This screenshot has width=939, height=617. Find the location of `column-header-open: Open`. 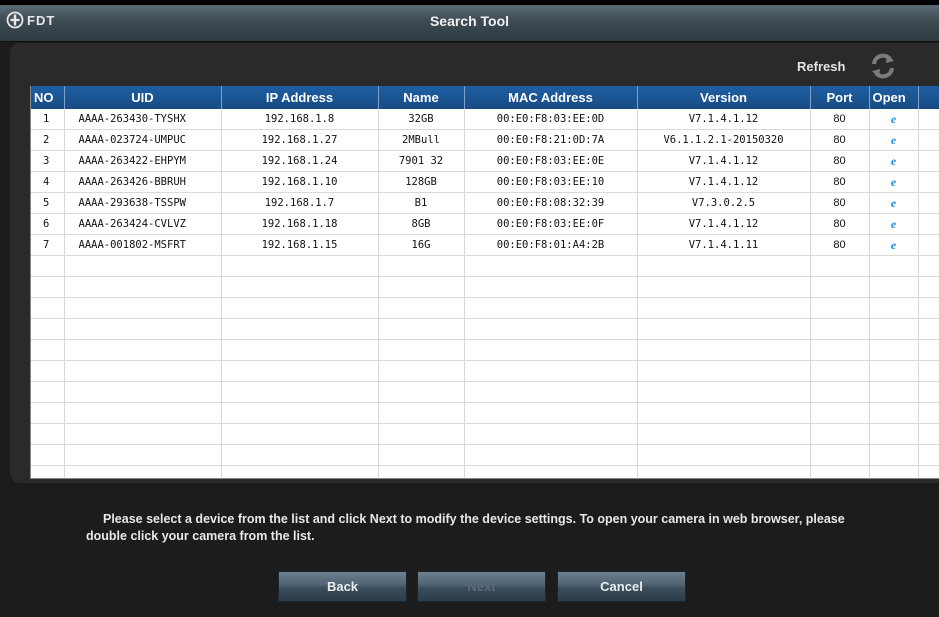

column-header-open: Open is located at coordinates (894, 97).